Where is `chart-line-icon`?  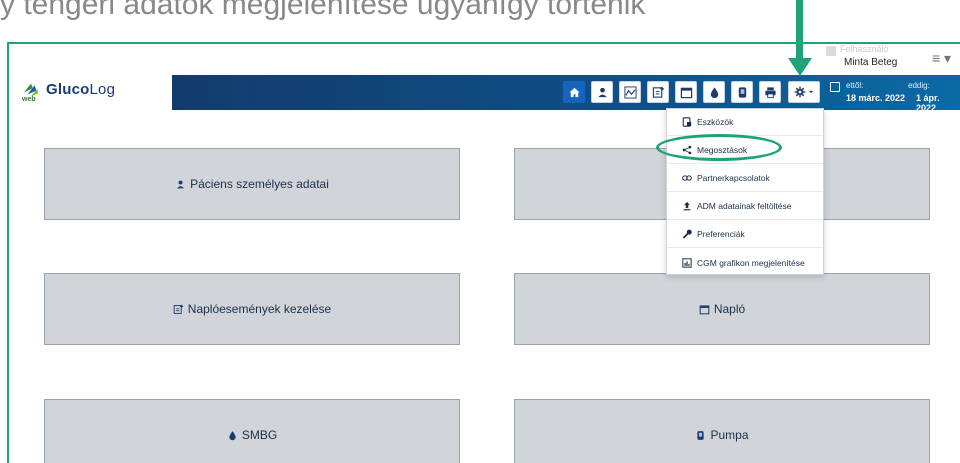
chart-line-icon is located at coordinates (630, 92).